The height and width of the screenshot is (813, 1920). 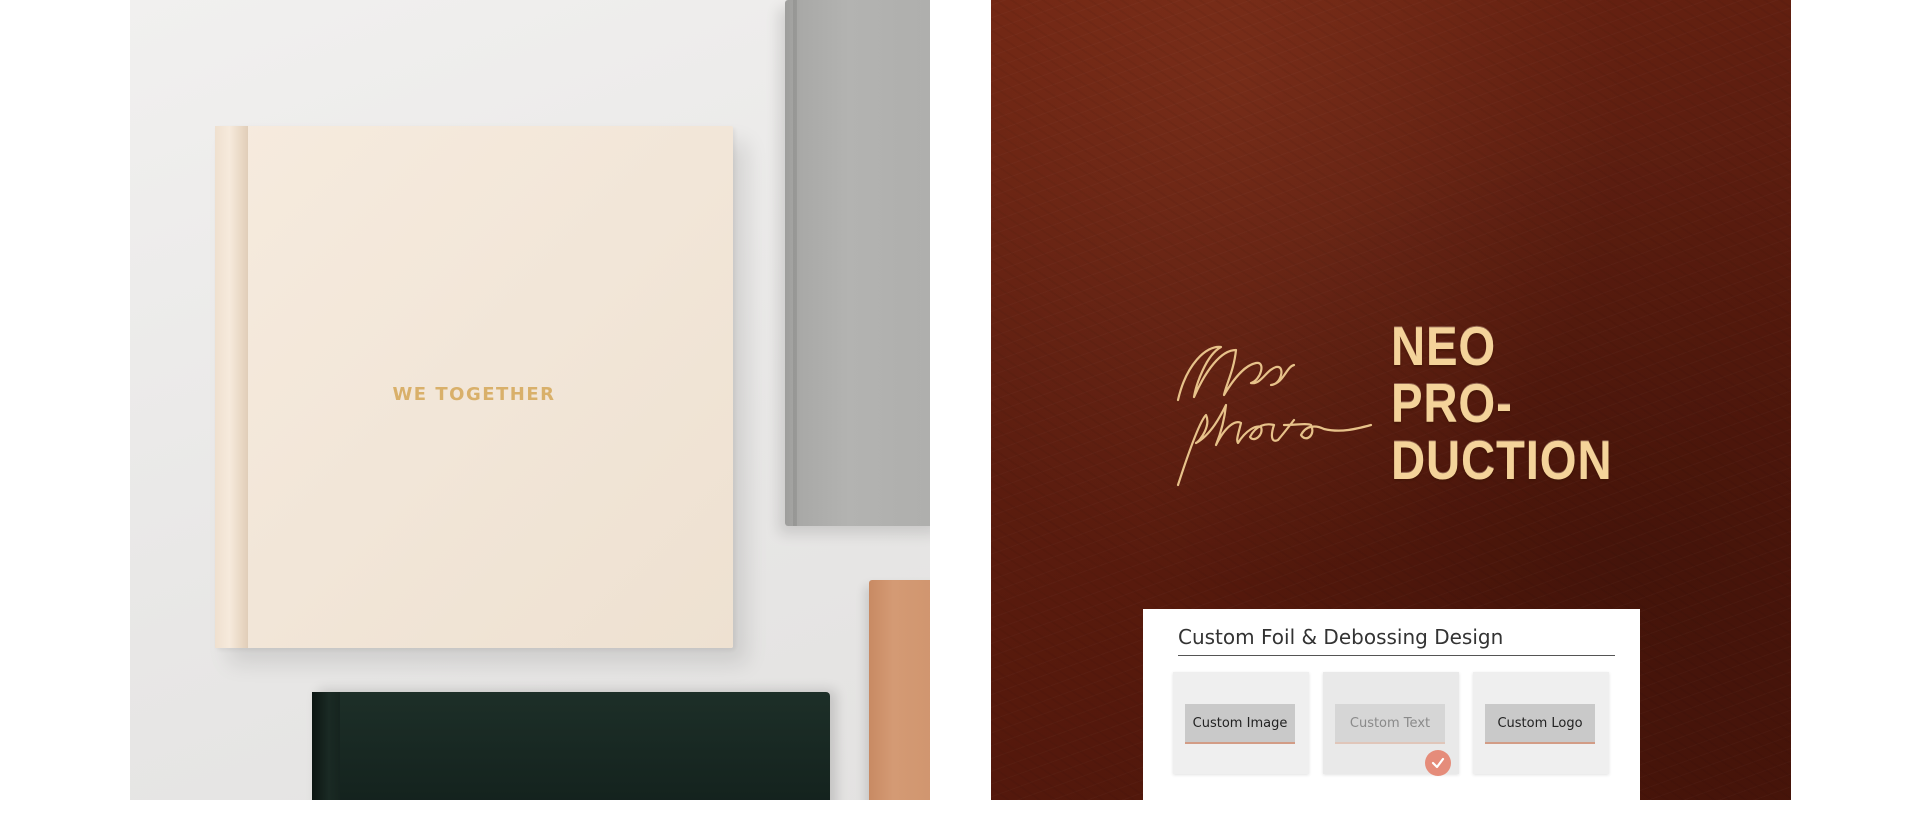 I want to click on album-cover-title: WE TOGETHER, so click(x=474, y=394).